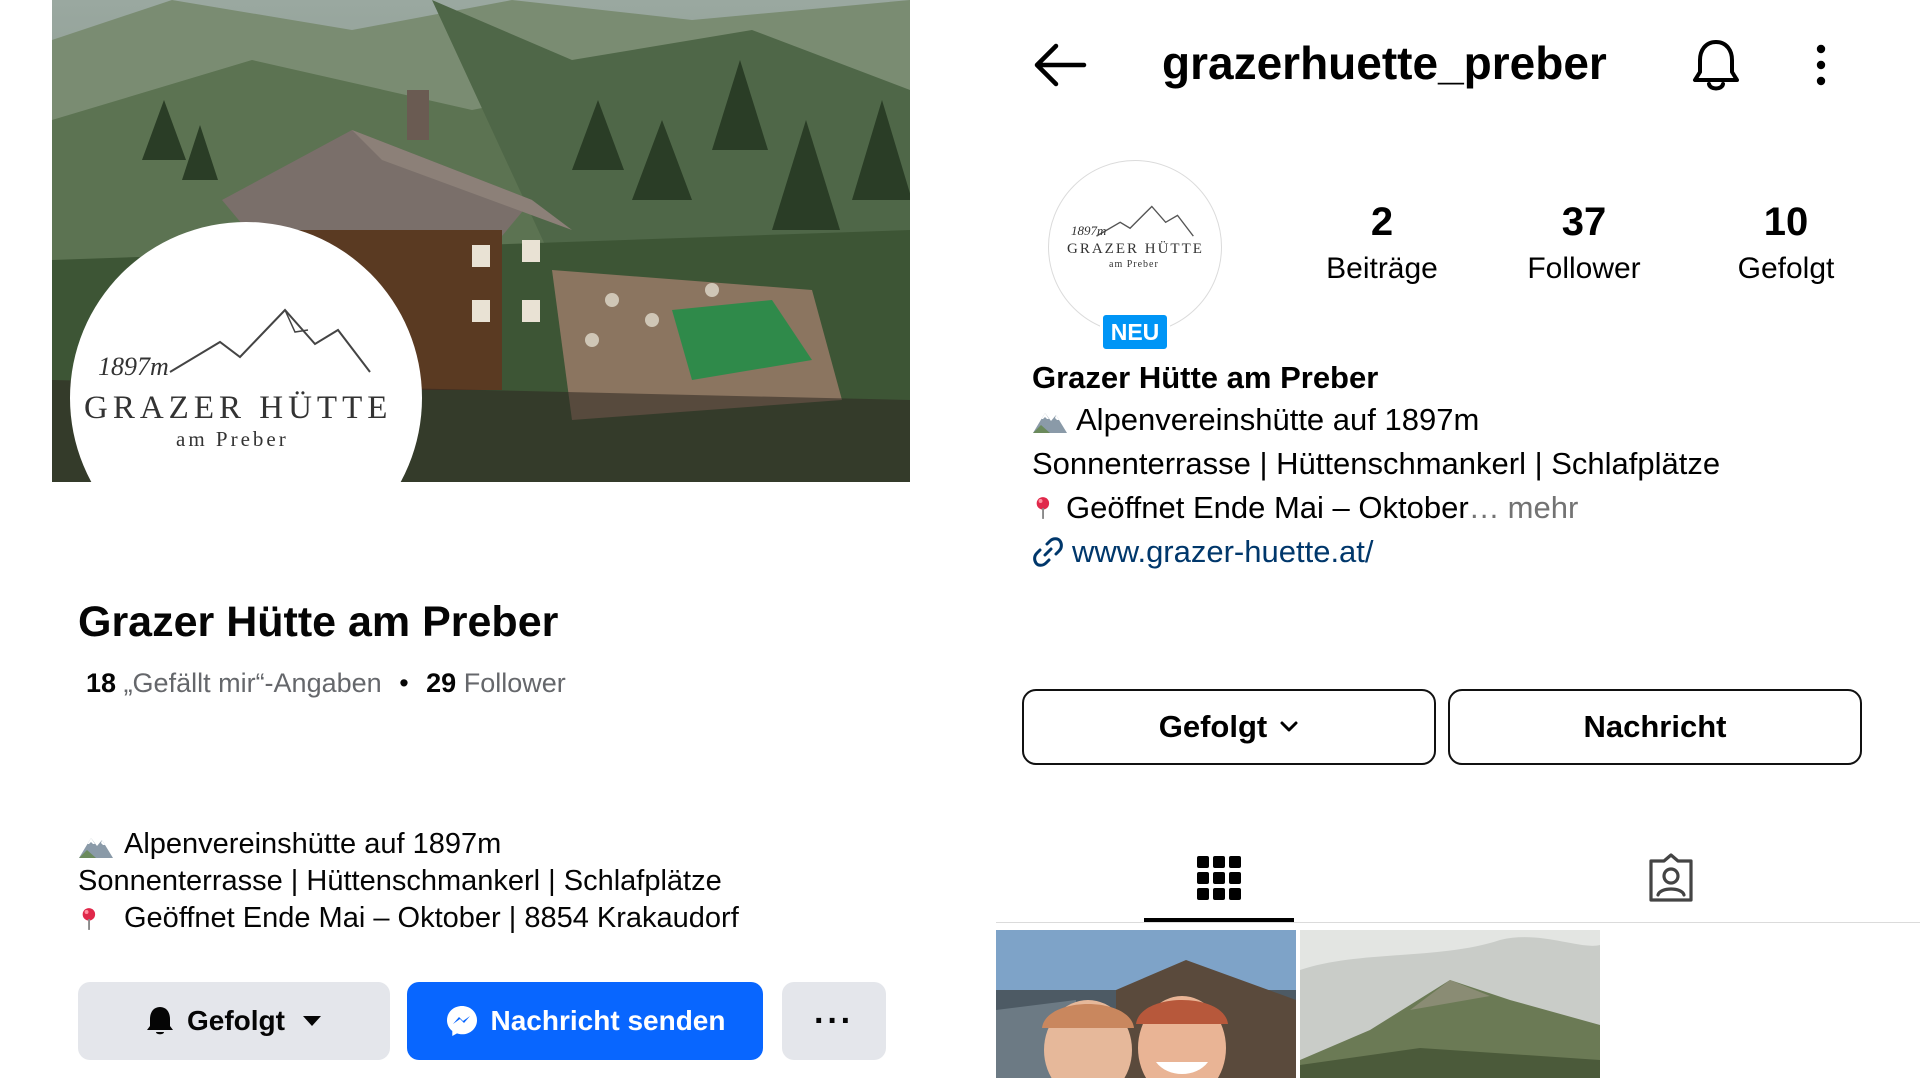  I want to click on bio-website-link: www.grazer-huette.at/, so click(1223, 552).